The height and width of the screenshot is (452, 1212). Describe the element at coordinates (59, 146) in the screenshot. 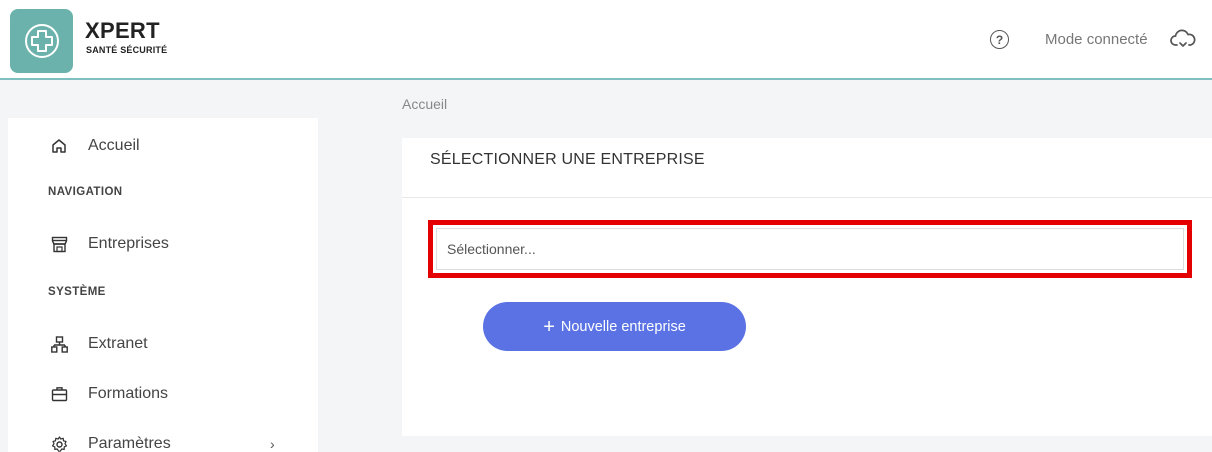

I see `home-icon` at that location.